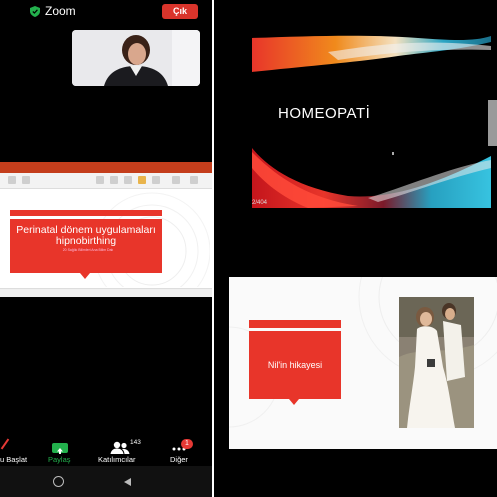  Describe the element at coordinates (295, 365) in the screenshot. I see `nil-slide-title: Nil'in hikayesi` at that location.